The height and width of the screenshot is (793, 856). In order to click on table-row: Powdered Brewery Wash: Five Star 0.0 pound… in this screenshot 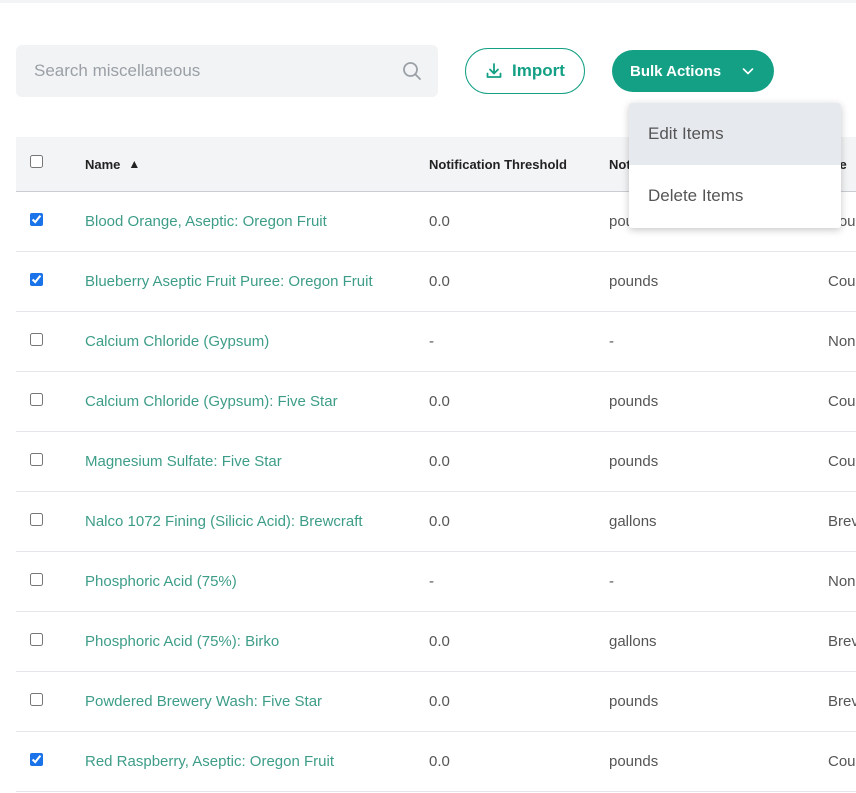, I will do `click(436, 702)`.